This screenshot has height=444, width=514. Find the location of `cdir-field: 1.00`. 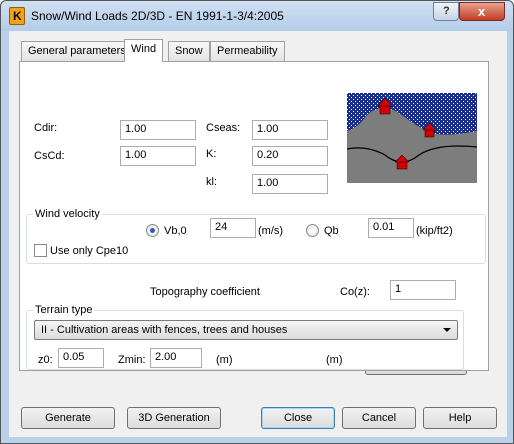

cdir-field: 1.00 is located at coordinates (158, 130).